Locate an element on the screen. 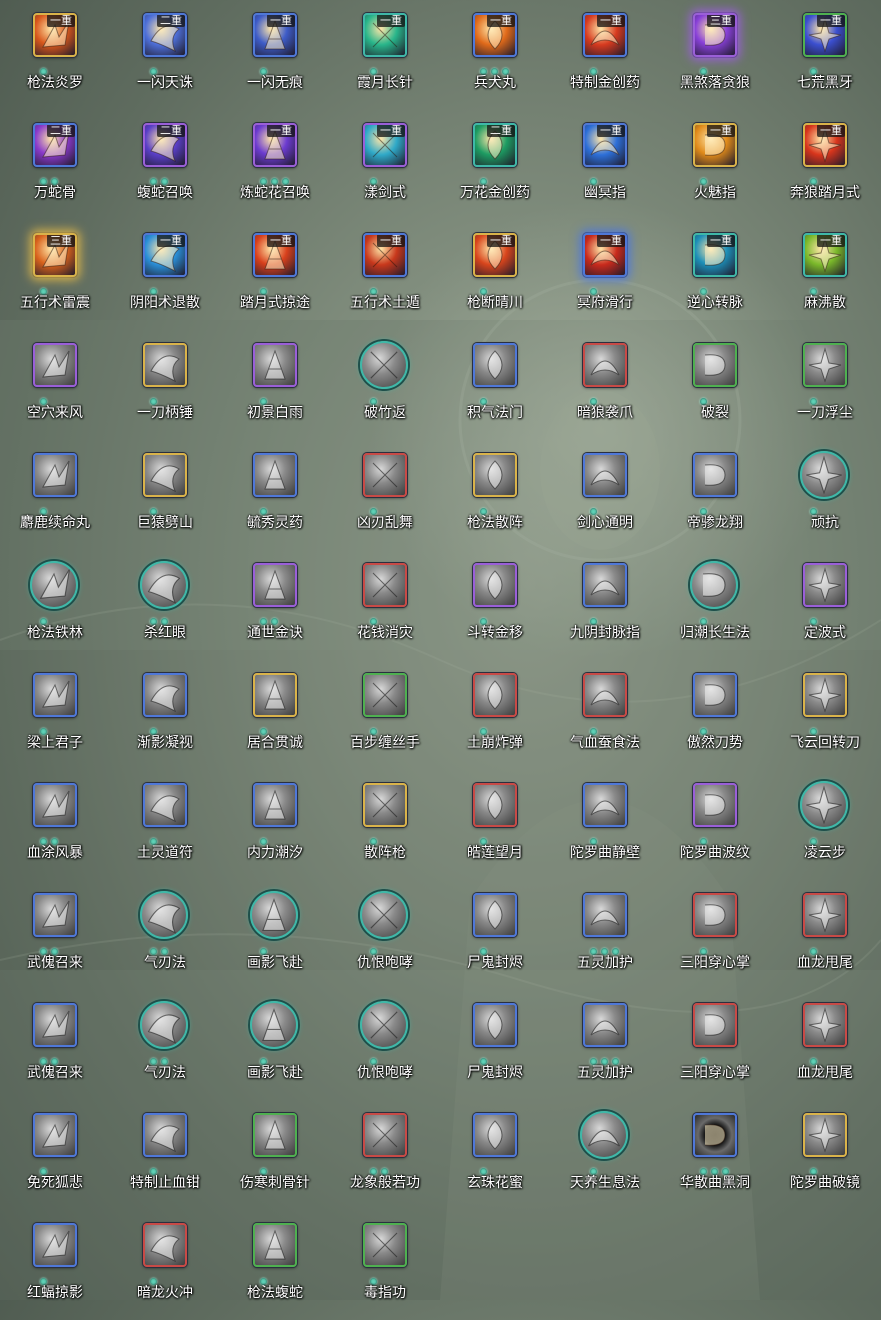 The height and width of the screenshot is (1320, 881). skill-slot: 一重 兵犬丸 is located at coordinates (495, 55).